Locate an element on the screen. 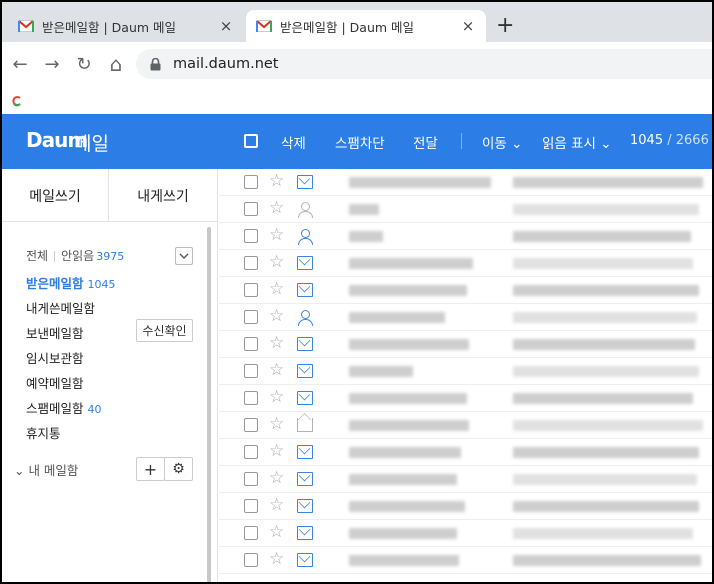 The width and height of the screenshot is (714, 584). folder-inbox: 받은메일함 1045 is located at coordinates (71, 282).